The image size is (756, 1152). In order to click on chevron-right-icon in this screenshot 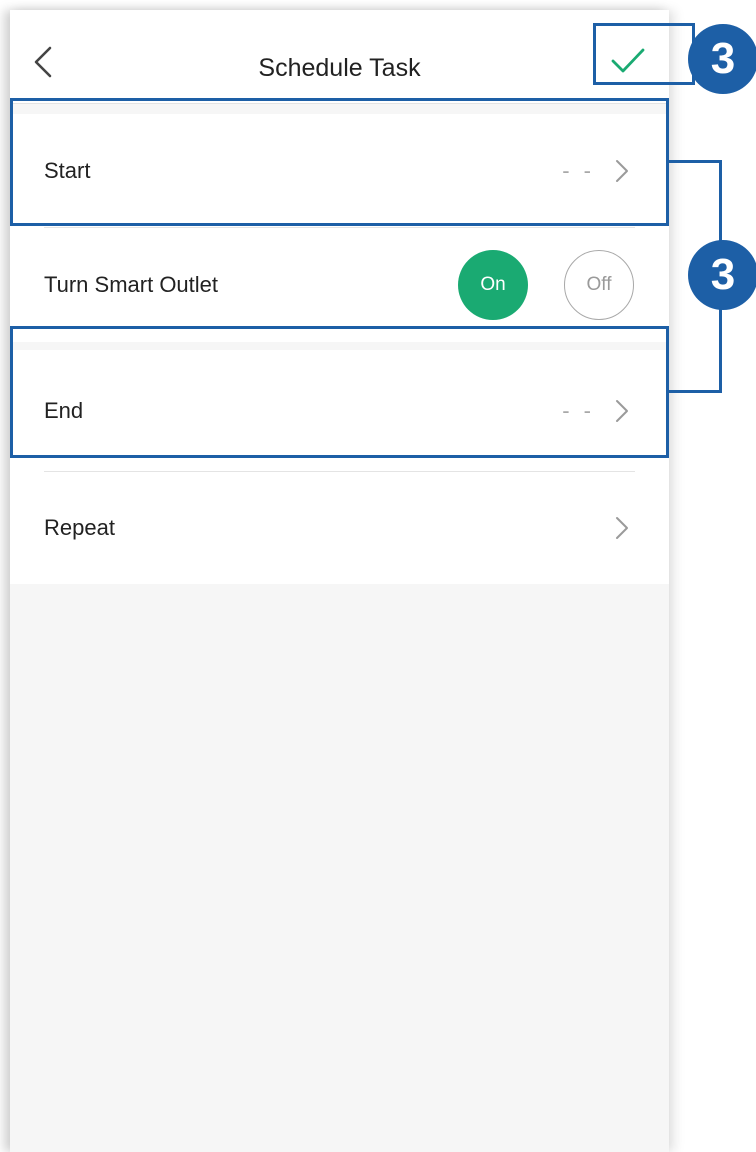, I will do `click(622, 528)`.